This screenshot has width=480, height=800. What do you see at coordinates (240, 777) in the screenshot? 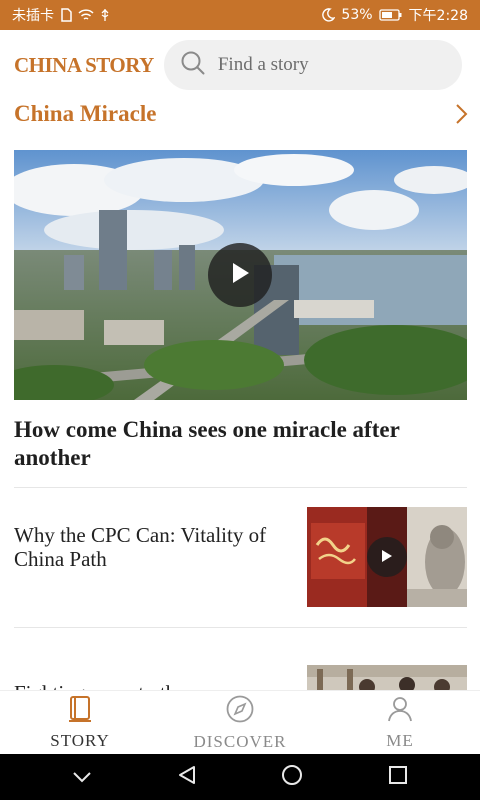
I see `system-nav-bar` at bounding box center [240, 777].